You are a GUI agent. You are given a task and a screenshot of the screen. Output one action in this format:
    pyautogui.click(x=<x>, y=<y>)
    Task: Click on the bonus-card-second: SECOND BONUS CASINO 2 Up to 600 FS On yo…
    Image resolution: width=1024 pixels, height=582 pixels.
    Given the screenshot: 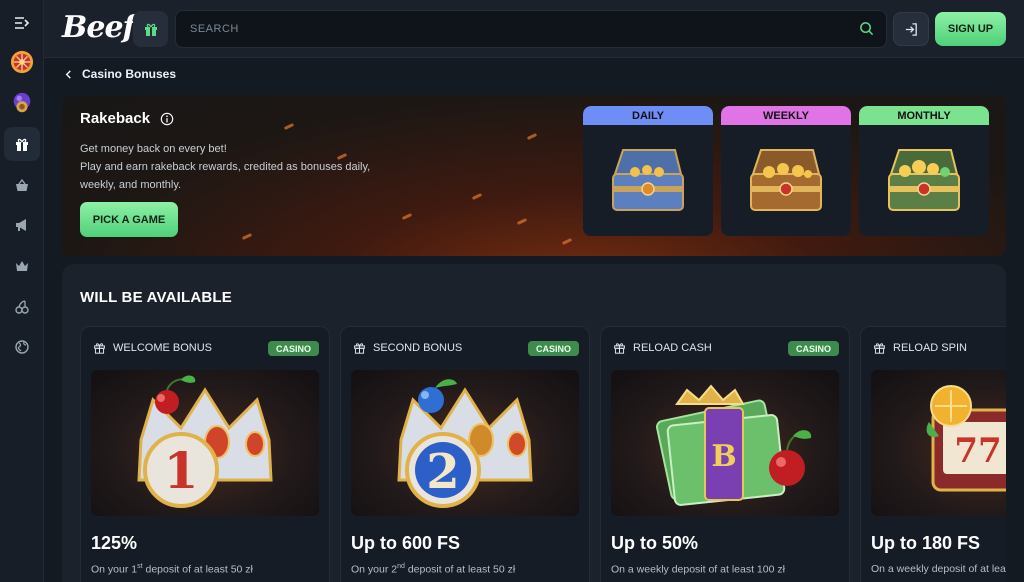 What is the action you would take?
    pyautogui.click(x=465, y=454)
    